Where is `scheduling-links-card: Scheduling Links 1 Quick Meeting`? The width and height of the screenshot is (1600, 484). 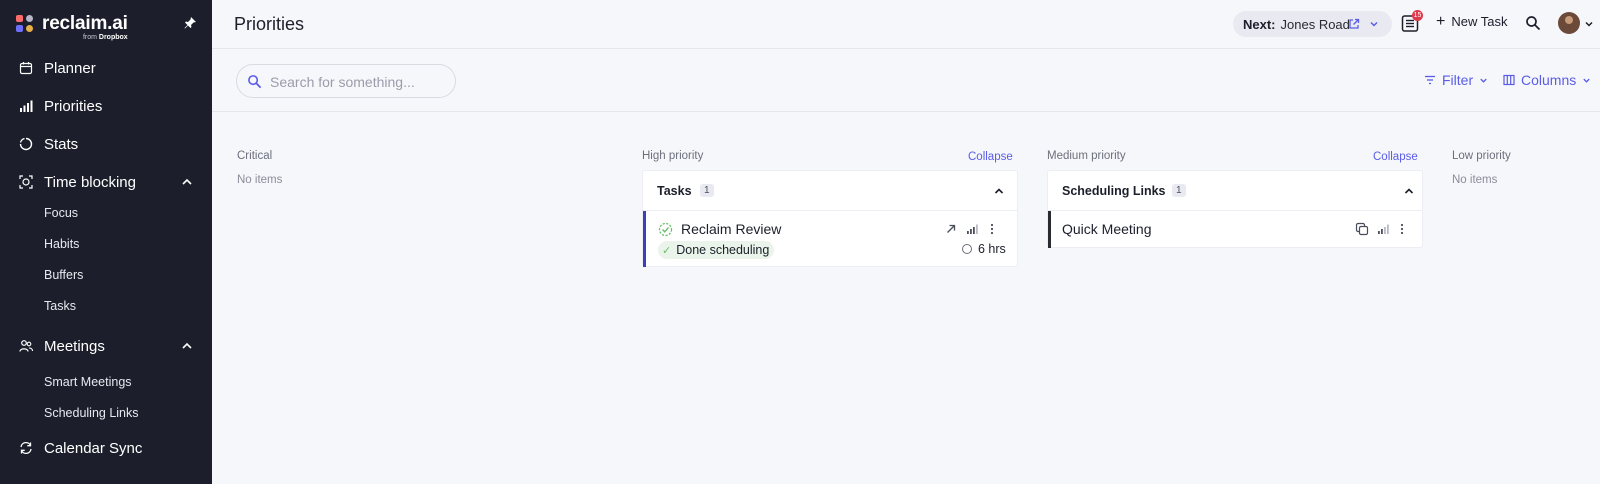 scheduling-links-card: Scheduling Links 1 Quick Meeting is located at coordinates (1235, 209).